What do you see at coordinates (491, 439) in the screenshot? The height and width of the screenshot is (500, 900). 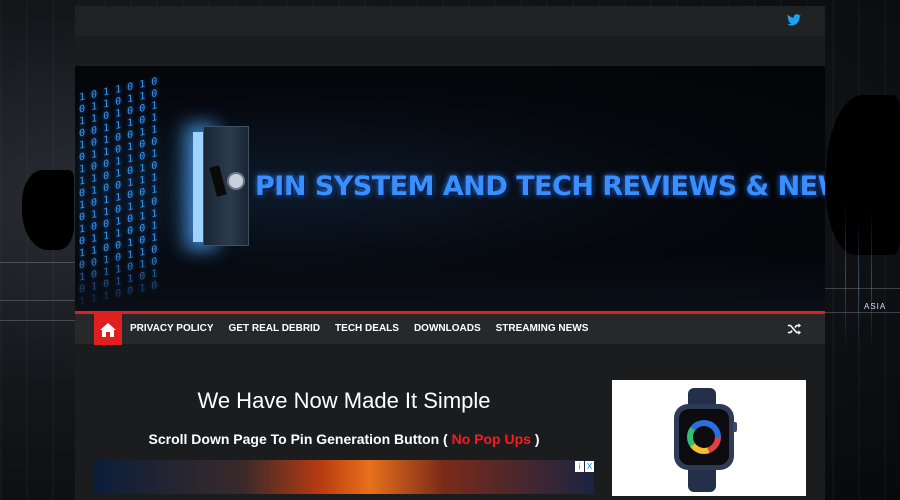 I see `no-popups-highlight: No Pop Ups` at bounding box center [491, 439].